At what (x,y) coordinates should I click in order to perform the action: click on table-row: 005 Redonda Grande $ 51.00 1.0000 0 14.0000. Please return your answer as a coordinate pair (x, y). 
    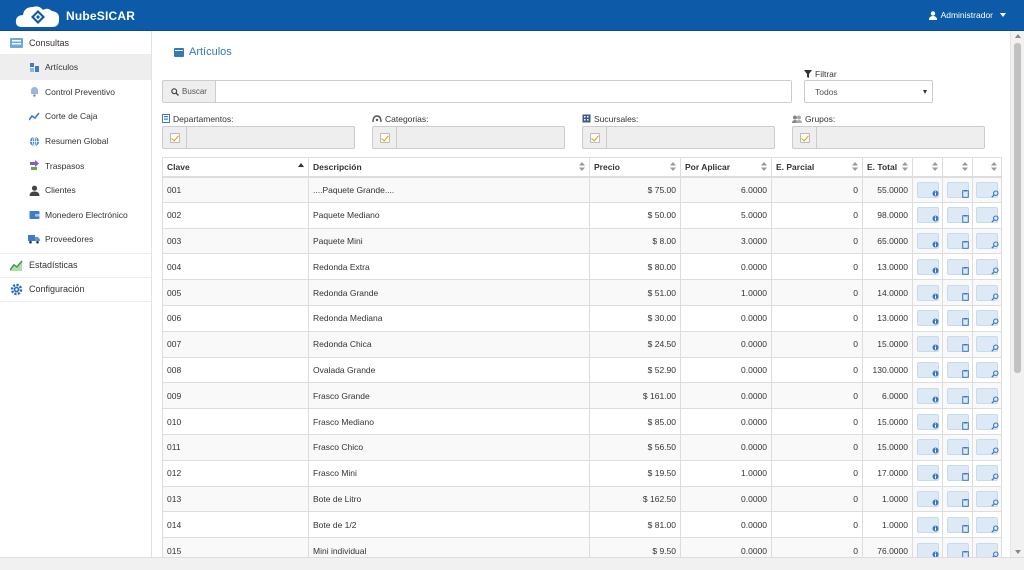
    Looking at the image, I should click on (582, 292).